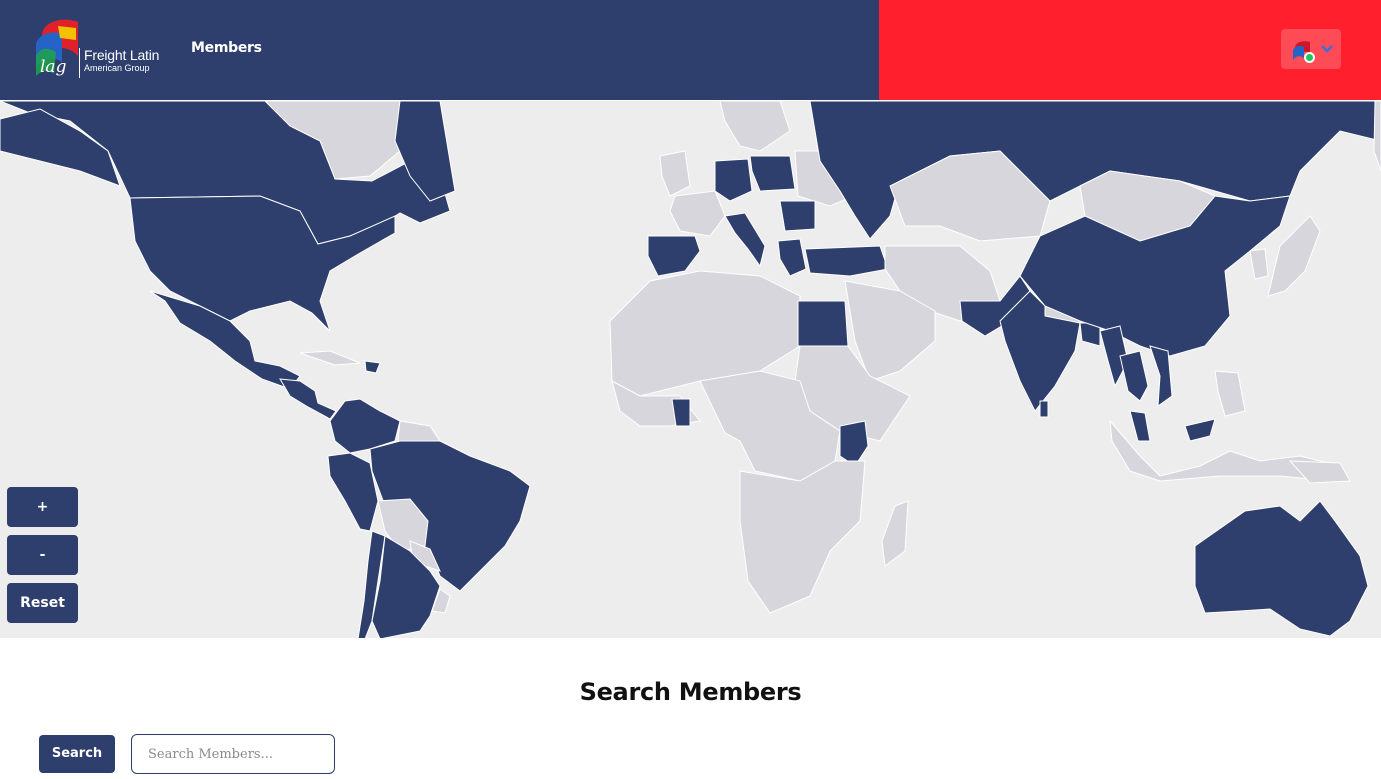 Image resolution: width=1381 pixels, height=779 pixels. What do you see at coordinates (1044, 409) in the screenshot?
I see `sri-lanka` at bounding box center [1044, 409].